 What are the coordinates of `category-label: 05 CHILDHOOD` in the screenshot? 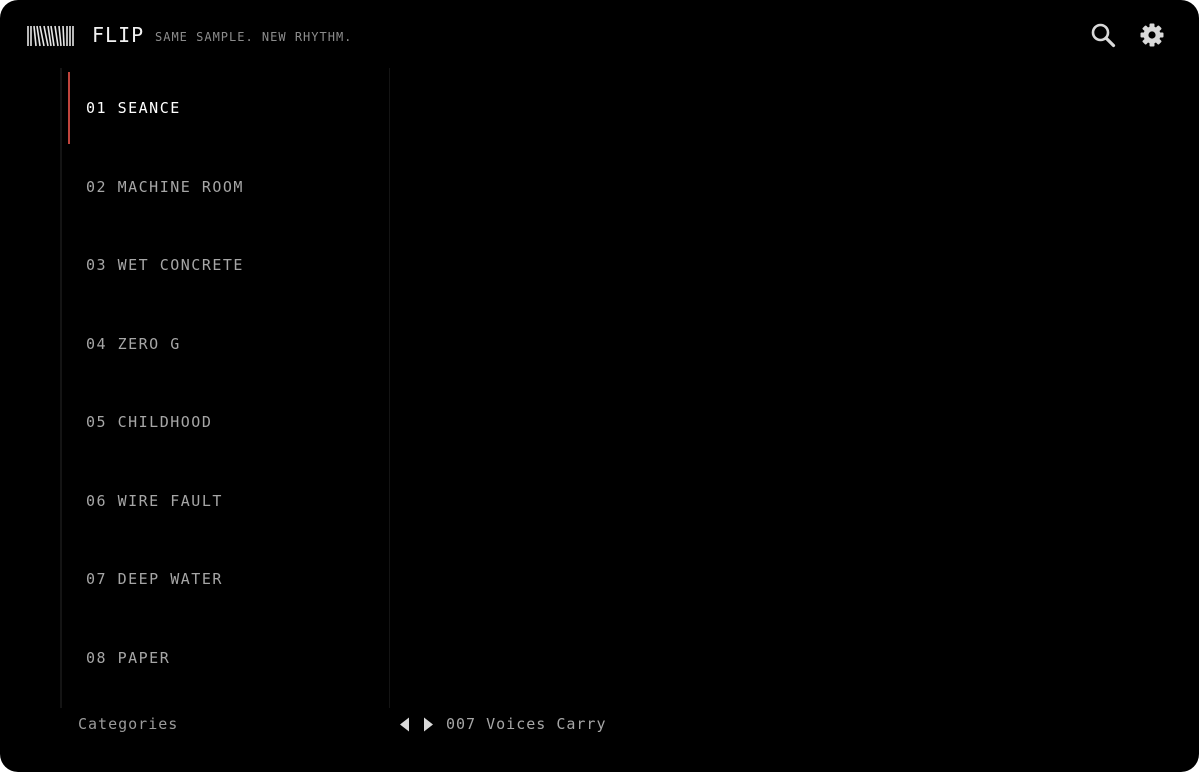 It's located at (149, 422).